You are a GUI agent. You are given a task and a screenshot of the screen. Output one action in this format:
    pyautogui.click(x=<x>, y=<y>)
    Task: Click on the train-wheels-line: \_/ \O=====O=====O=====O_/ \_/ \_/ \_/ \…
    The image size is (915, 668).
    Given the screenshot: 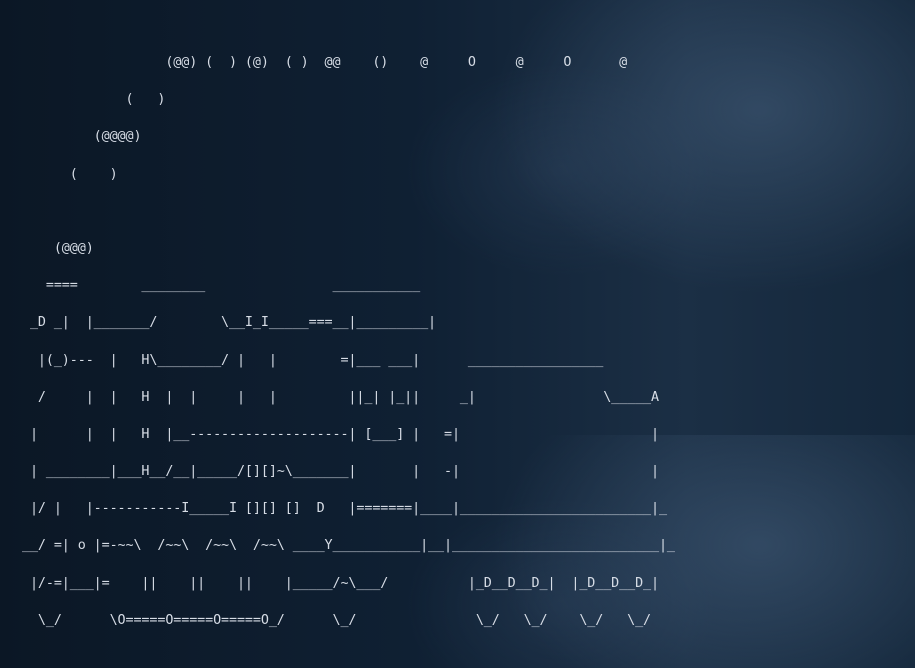 What is the action you would take?
    pyautogui.click(x=336, y=620)
    